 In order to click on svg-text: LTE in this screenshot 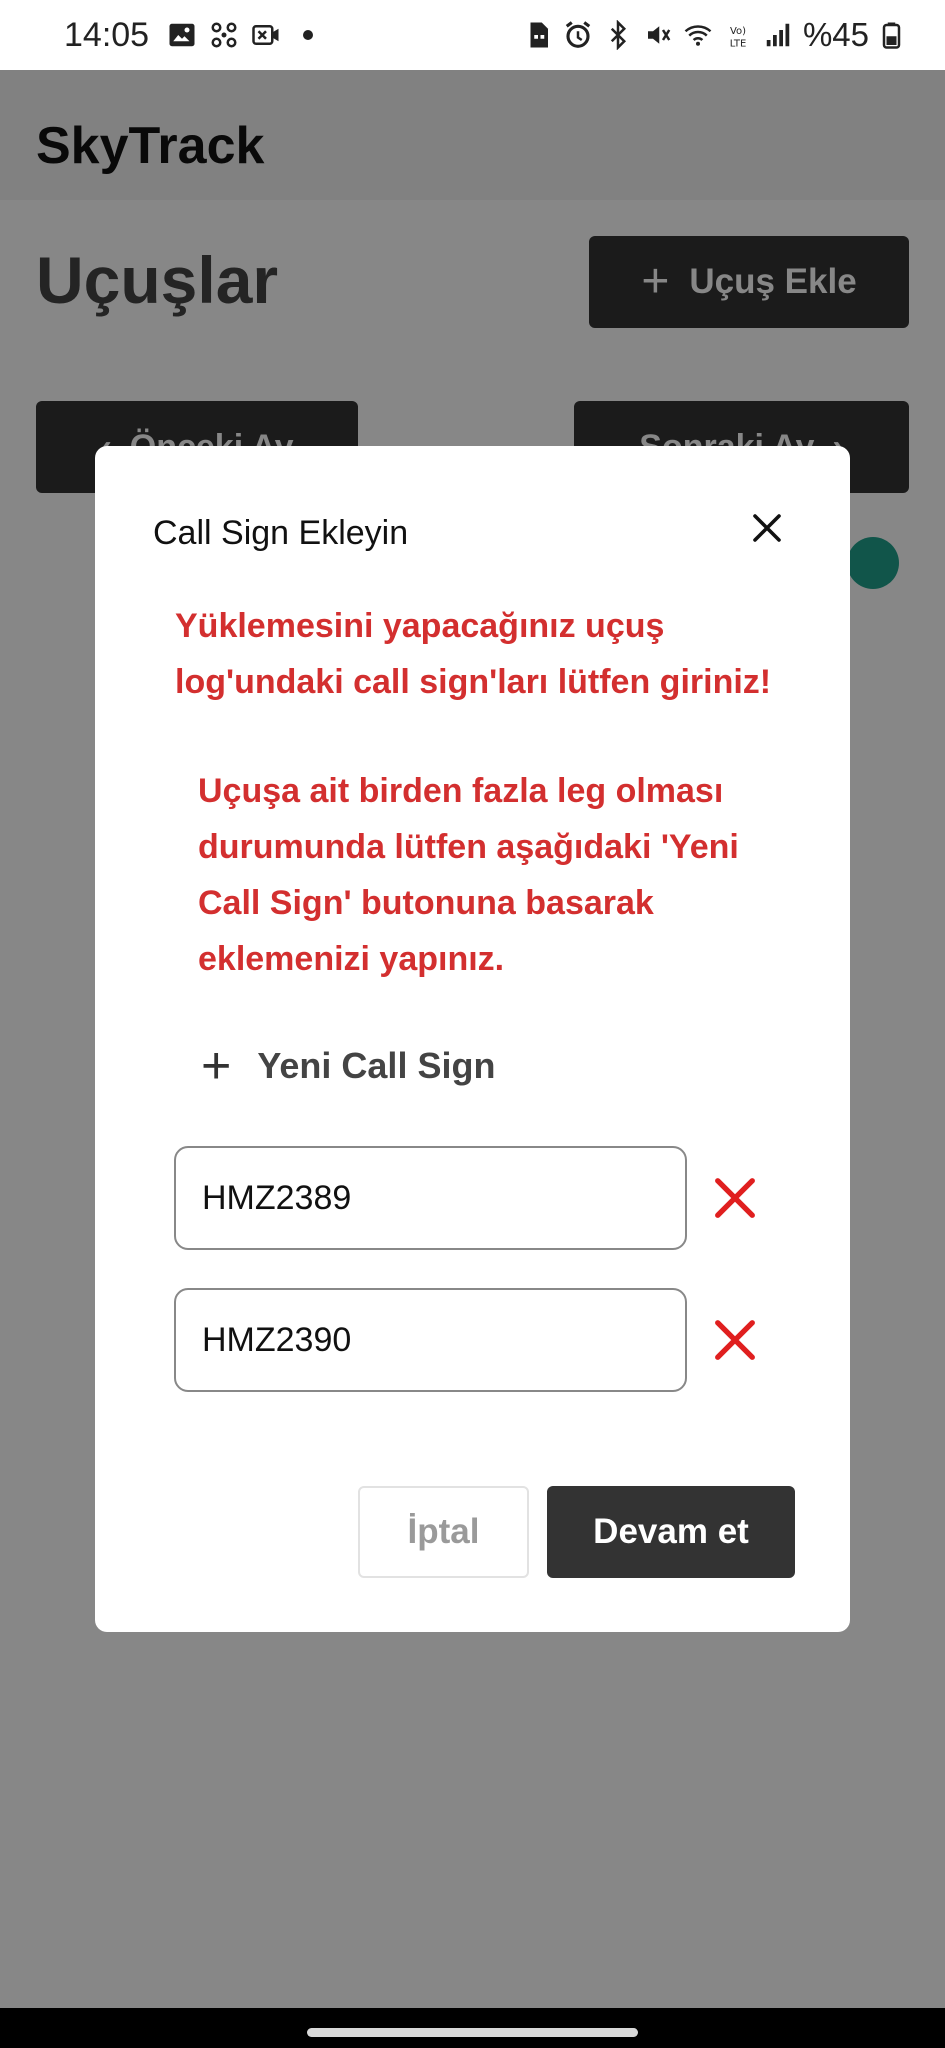, I will do `click(738, 43)`.